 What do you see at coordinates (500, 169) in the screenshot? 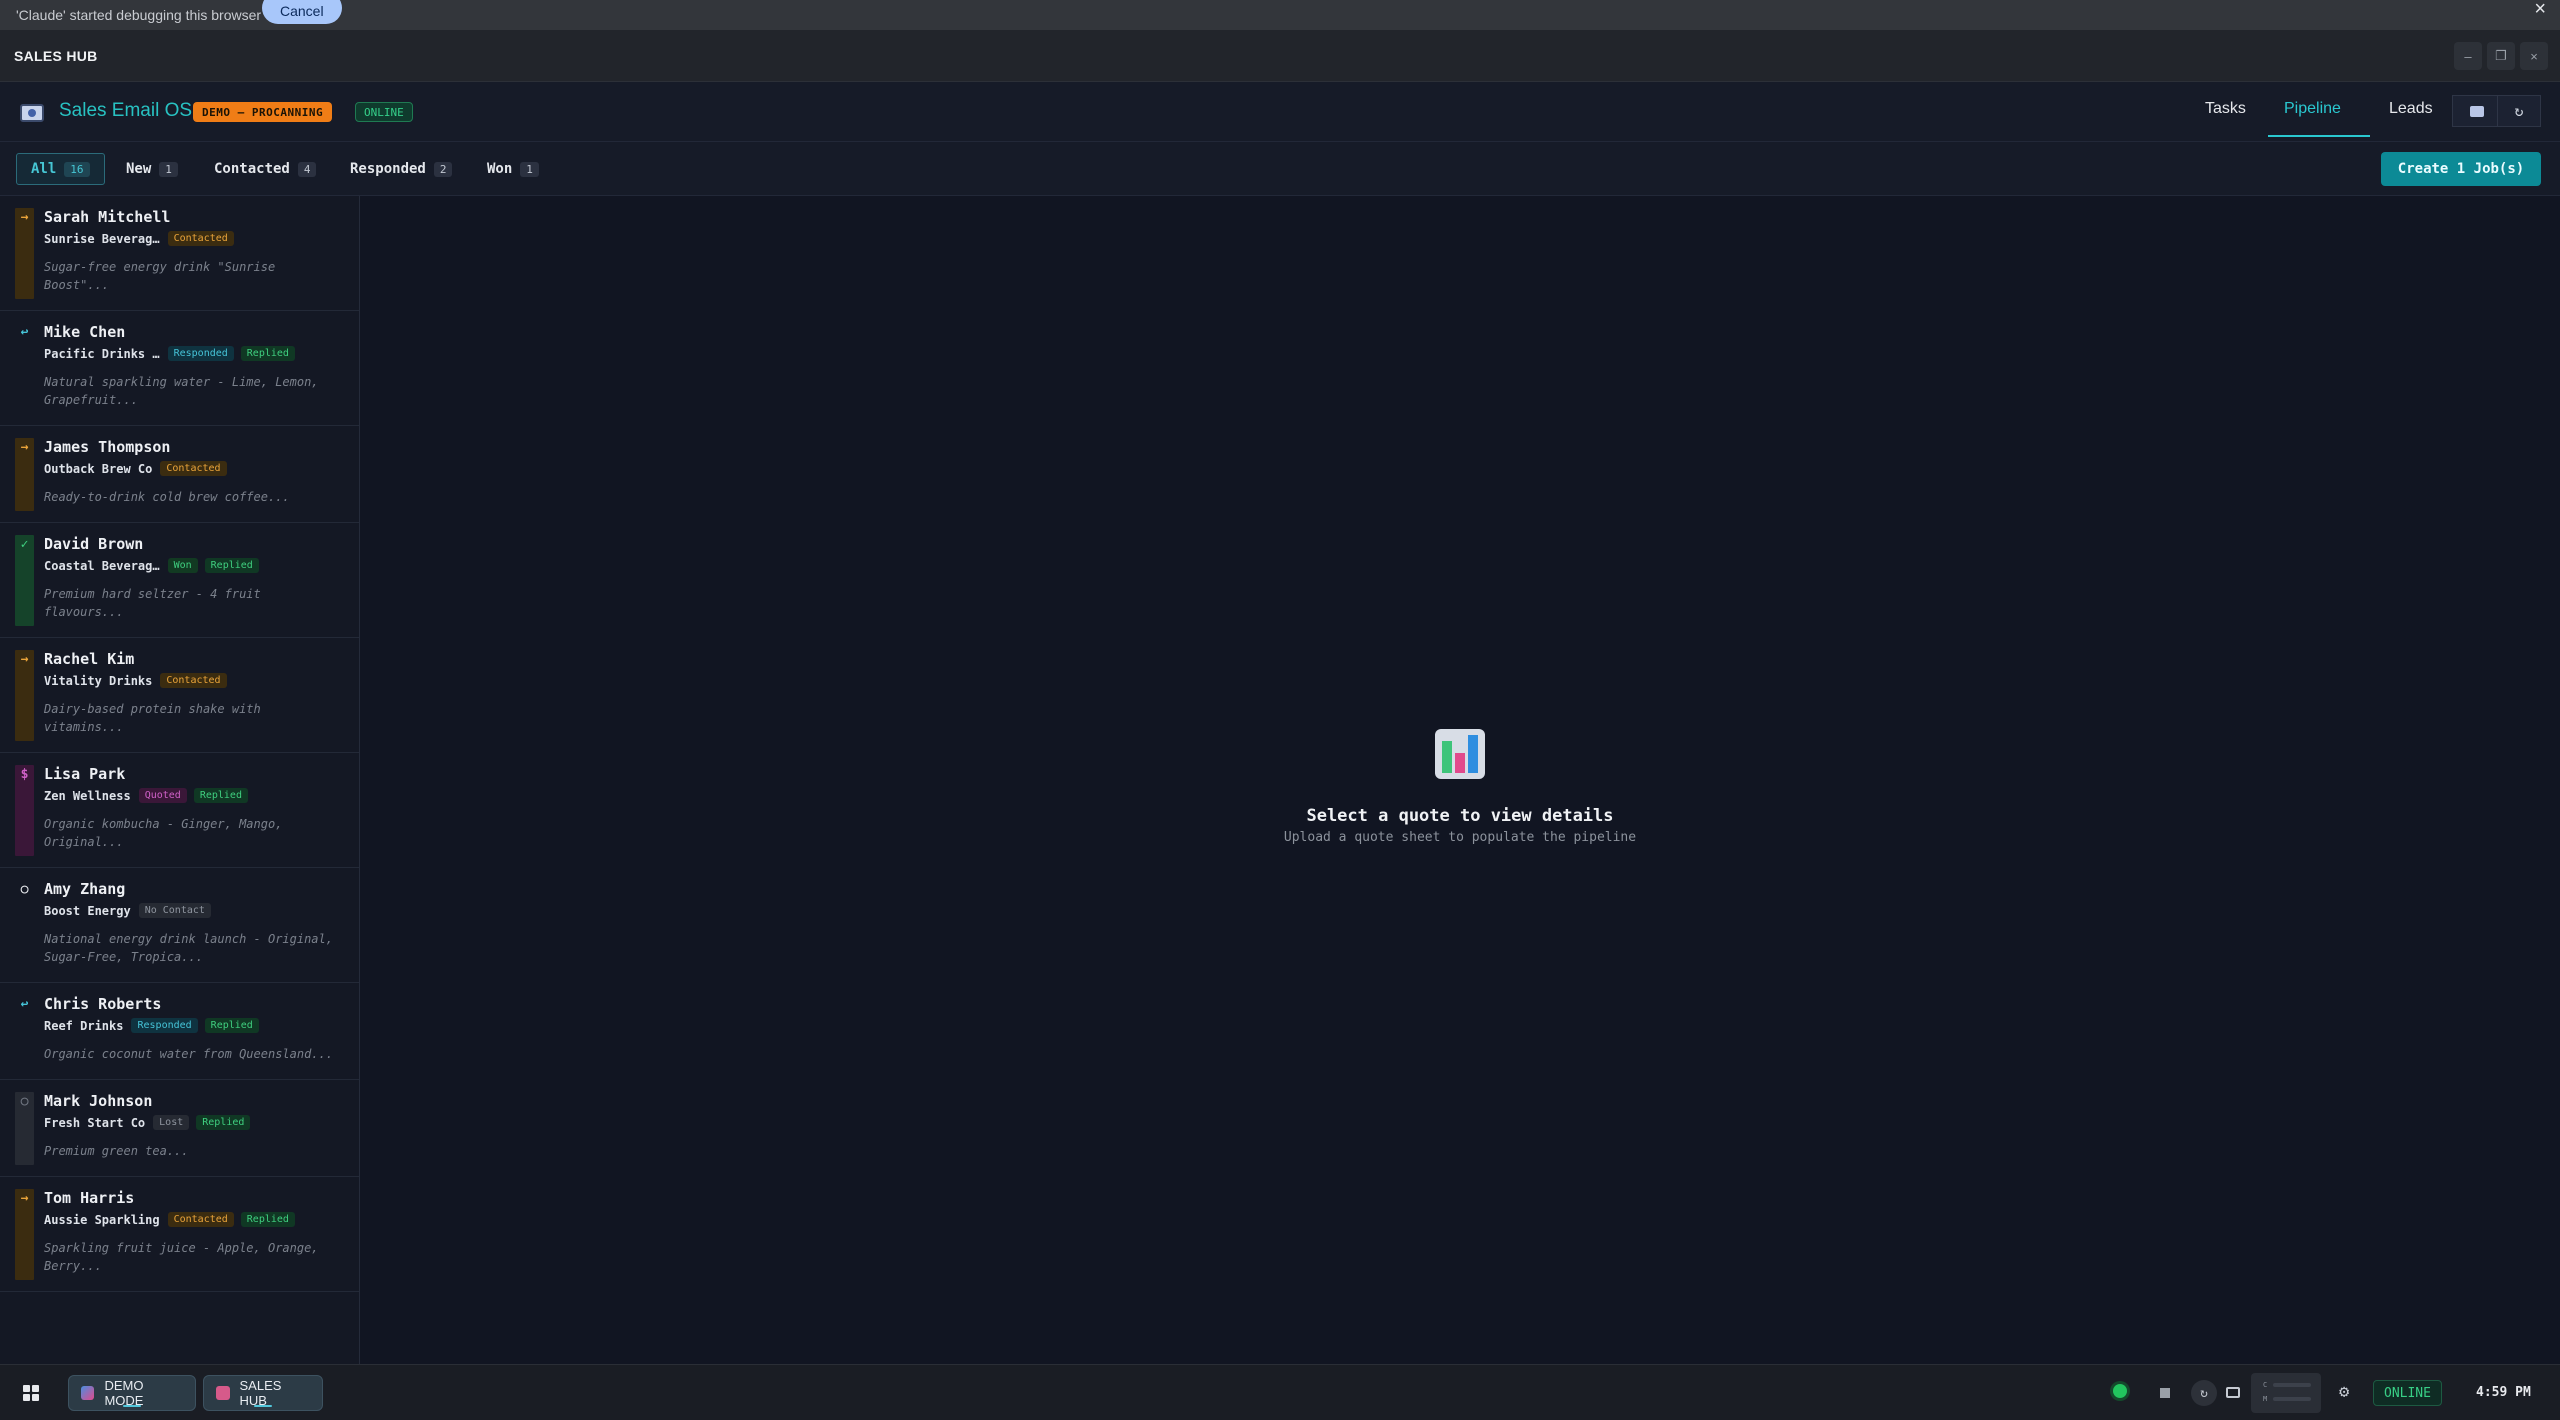
I see `filter-tab-label: Won` at bounding box center [500, 169].